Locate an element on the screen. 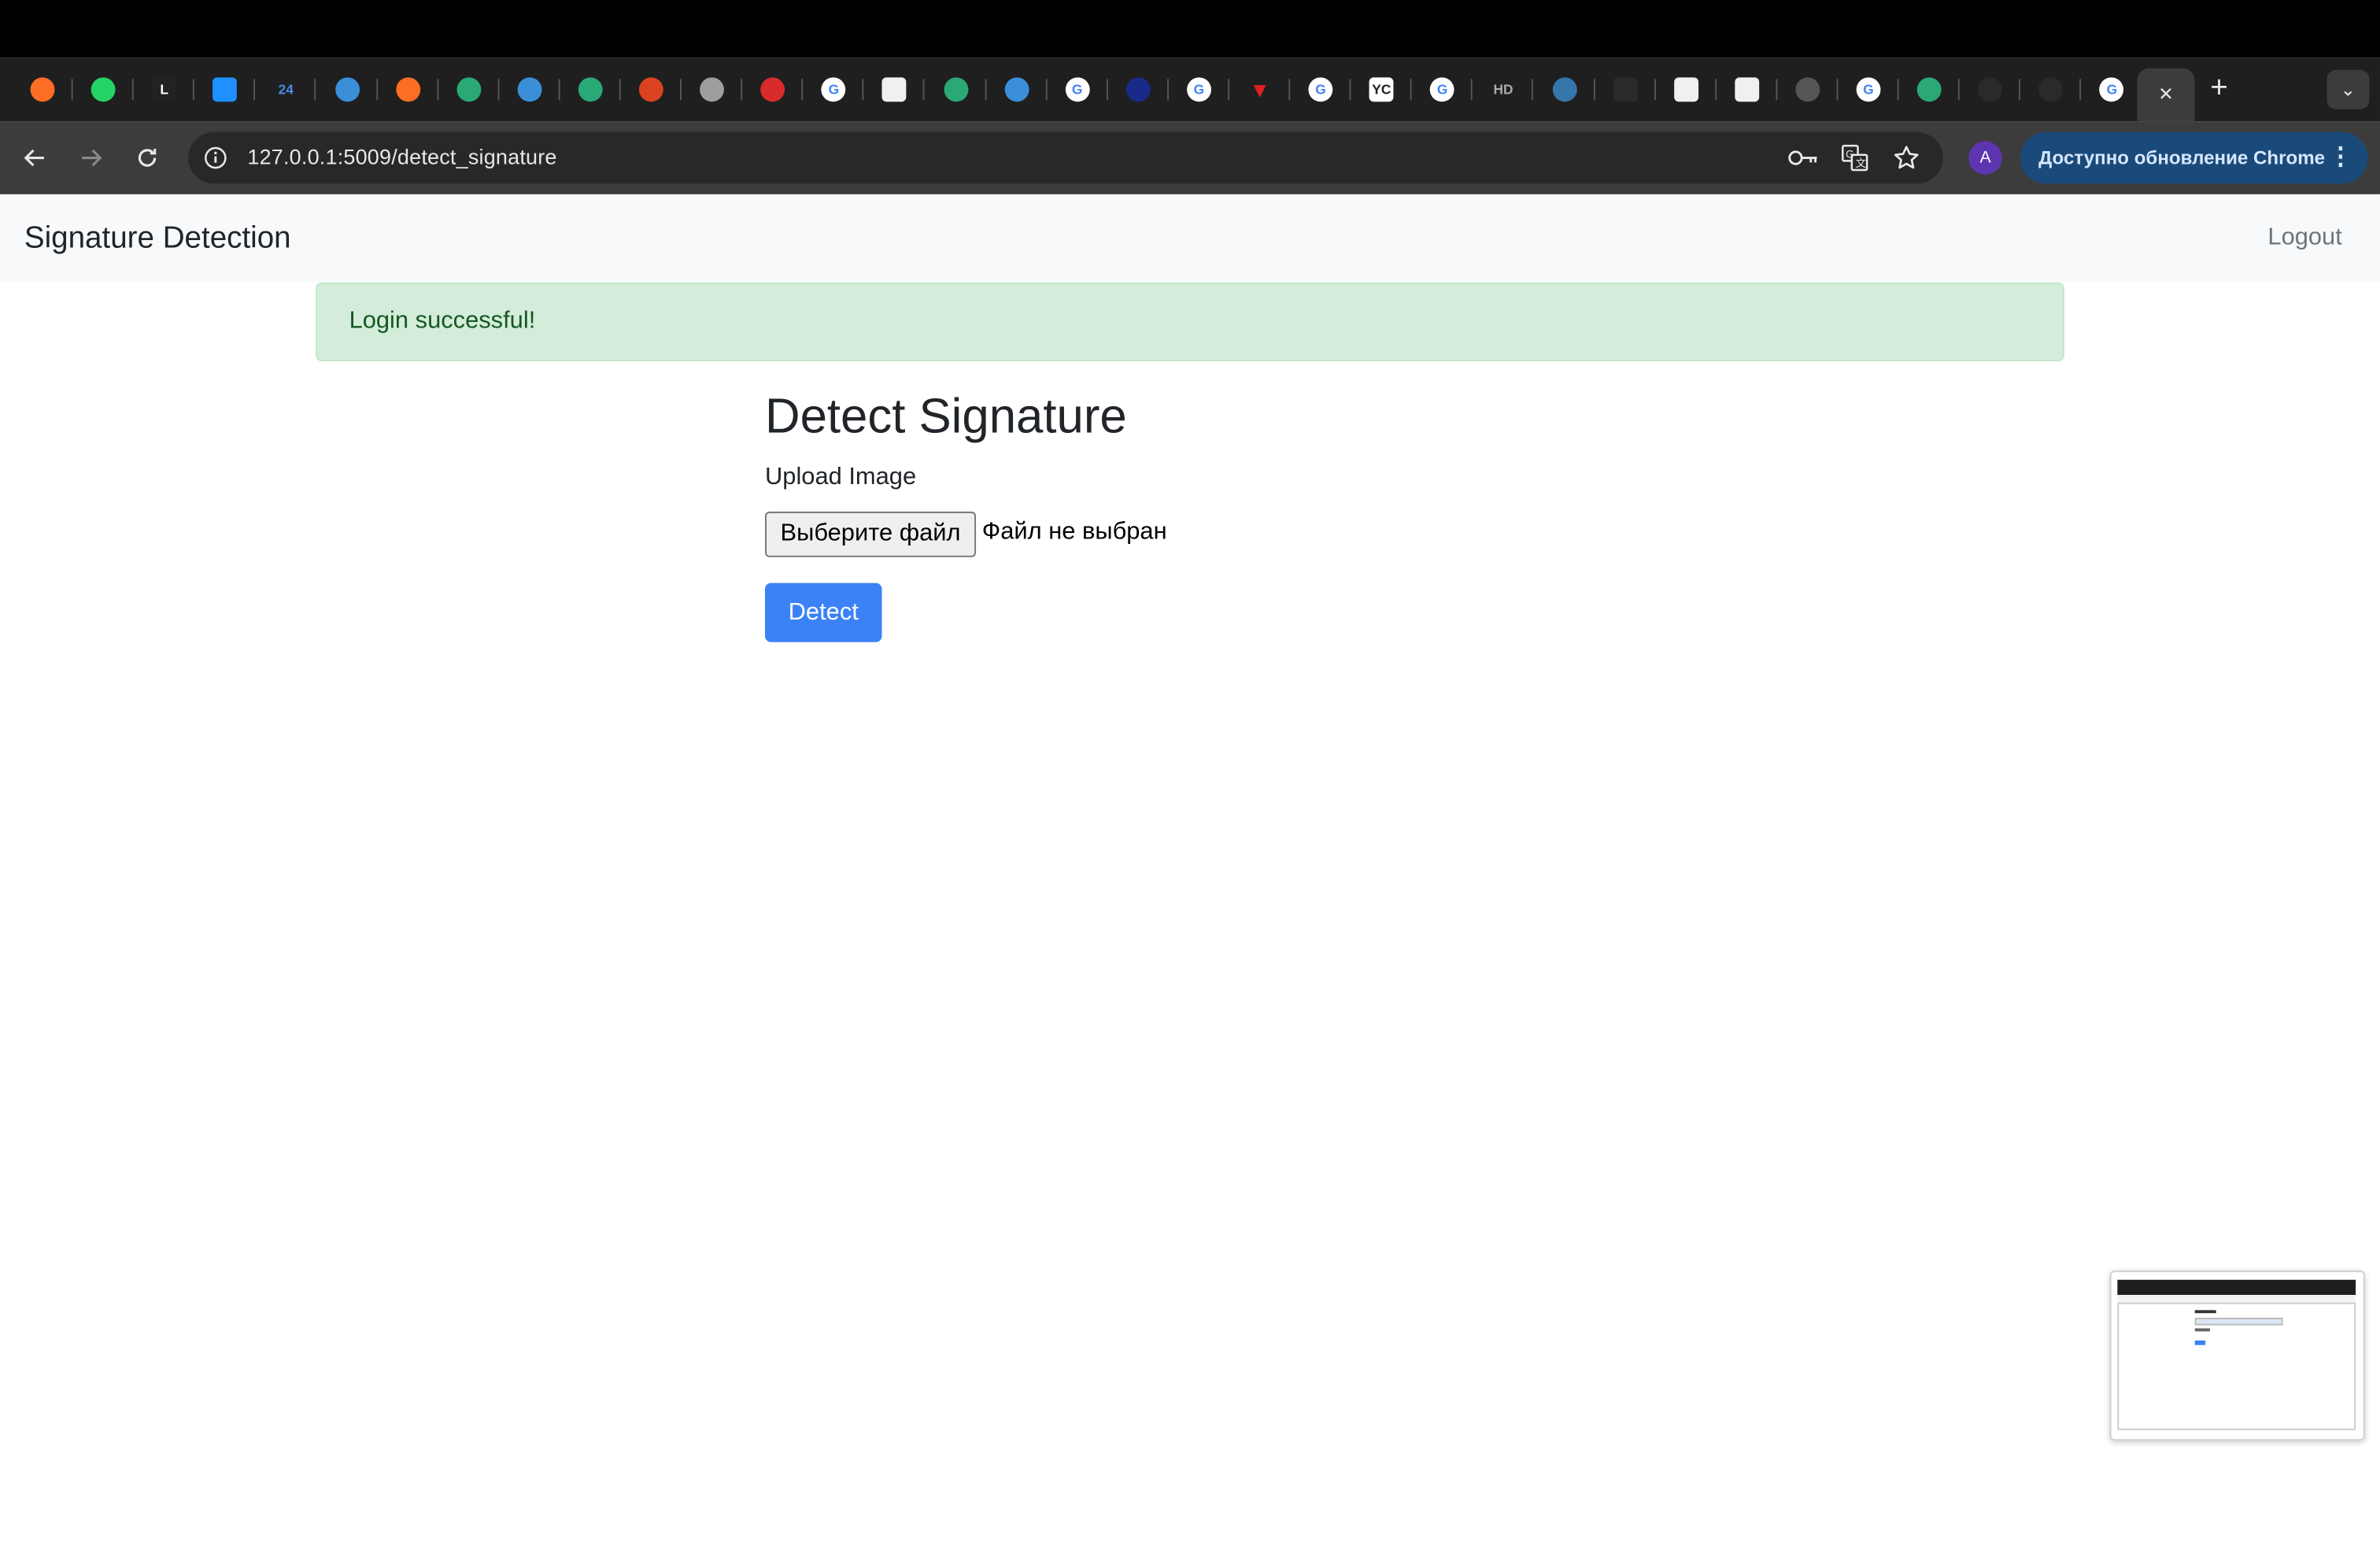  screenshot-thumbnail is located at coordinates (2237, 1355).